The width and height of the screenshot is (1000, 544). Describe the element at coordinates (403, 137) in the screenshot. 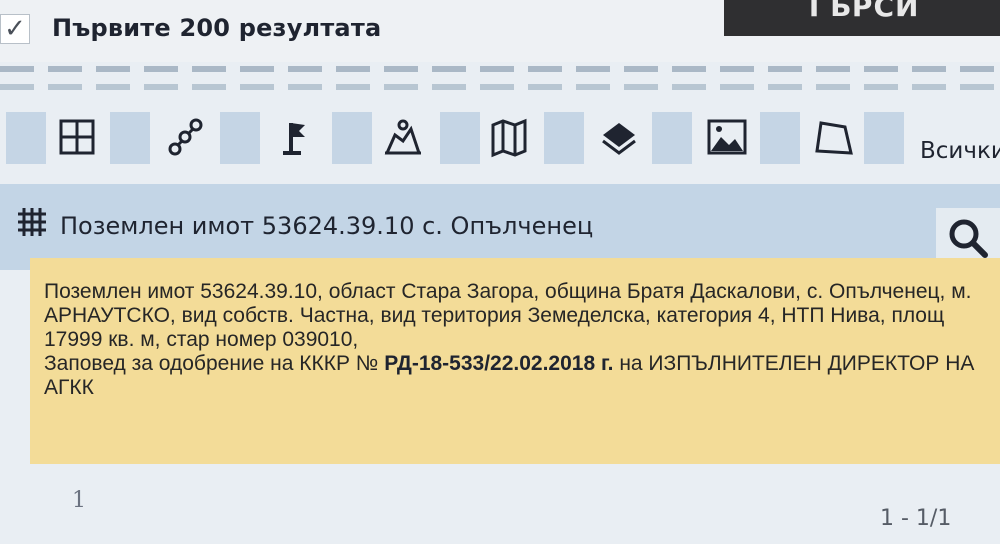

I see `building-icon` at that location.